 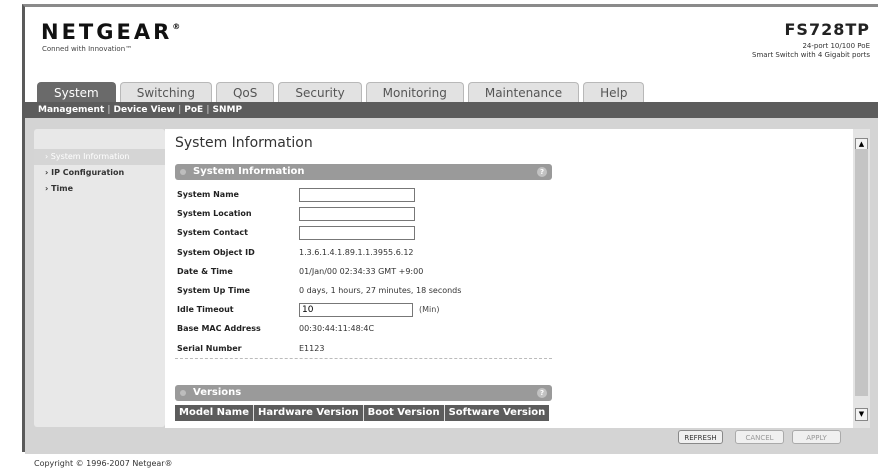 What do you see at coordinates (87, 49) in the screenshot?
I see `tagline: Conned with Innovation™` at bounding box center [87, 49].